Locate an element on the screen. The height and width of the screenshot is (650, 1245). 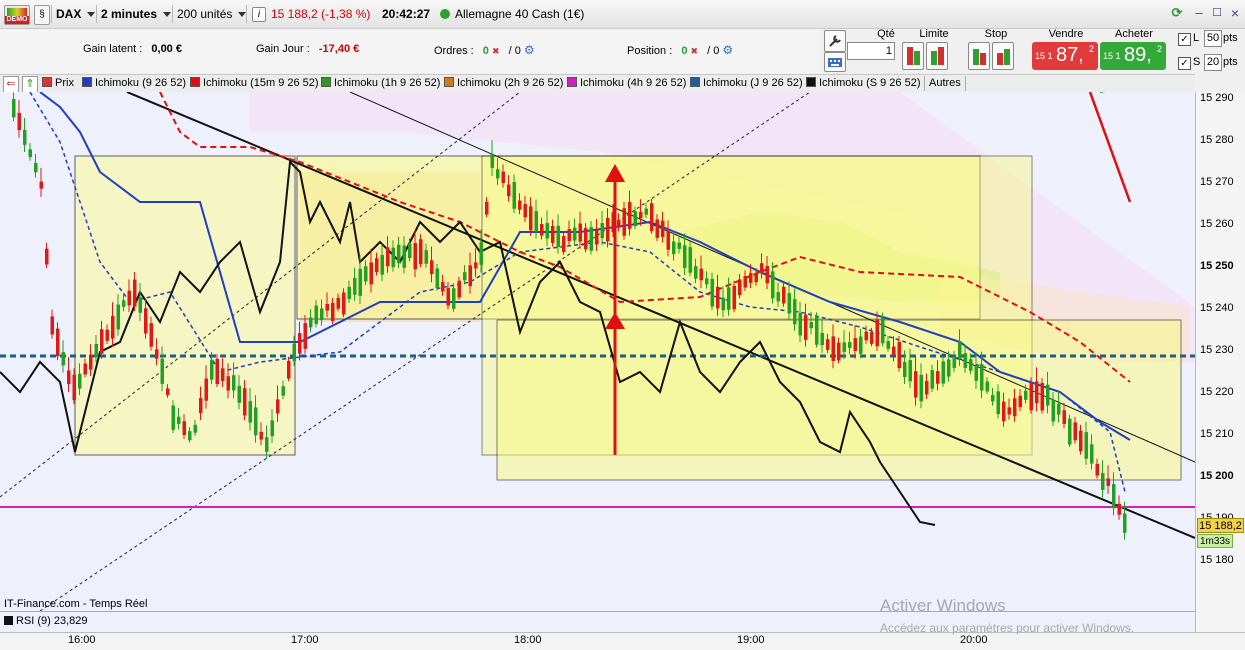
indicator-ichimoku: Ichimoku (9 26 52) is located at coordinates (134, 83).